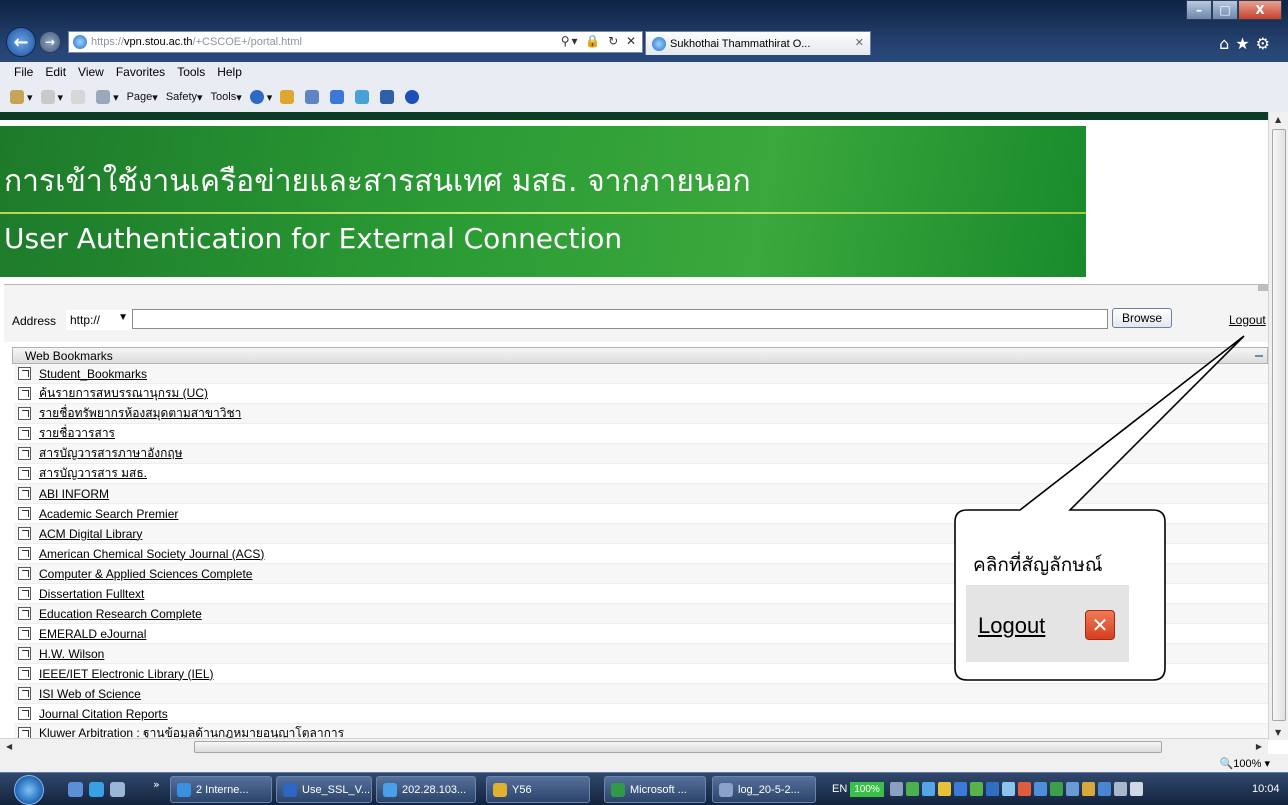  What do you see at coordinates (226, 97) in the screenshot?
I see `tools-menu: Tools ▾` at bounding box center [226, 97].